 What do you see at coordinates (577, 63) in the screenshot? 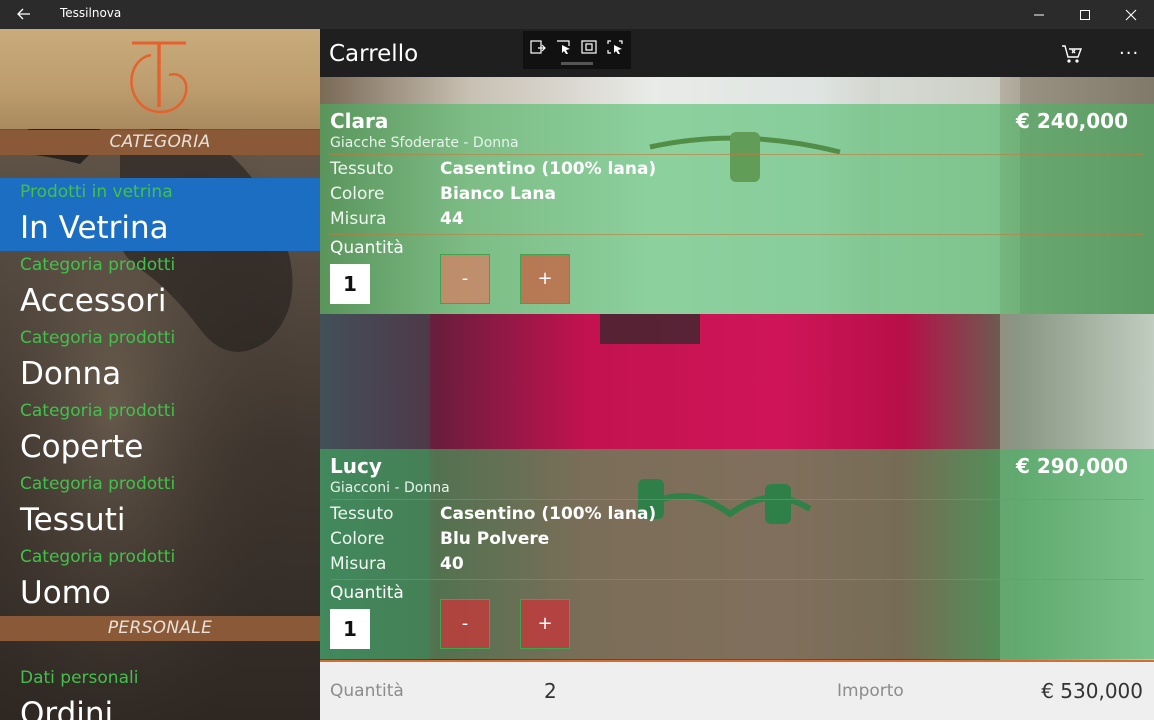
I see `toolbar-grip` at bounding box center [577, 63].